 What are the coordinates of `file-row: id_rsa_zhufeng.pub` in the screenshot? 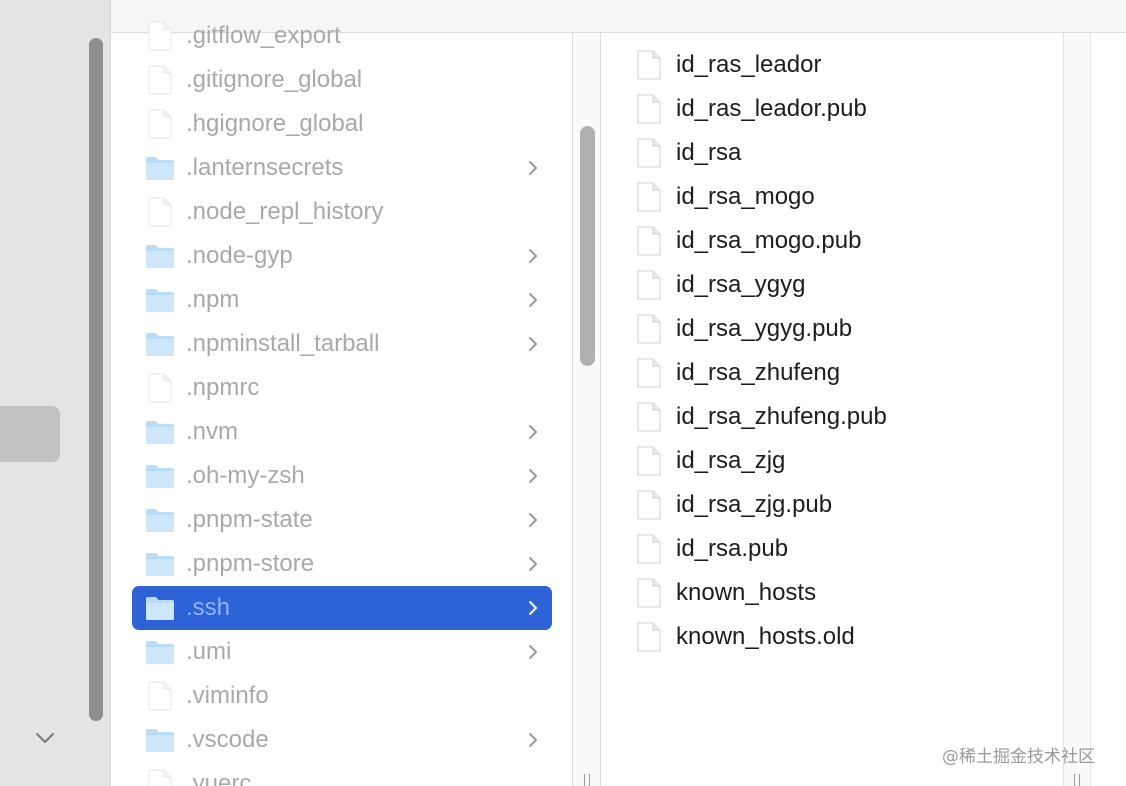 It's located at (846, 417).